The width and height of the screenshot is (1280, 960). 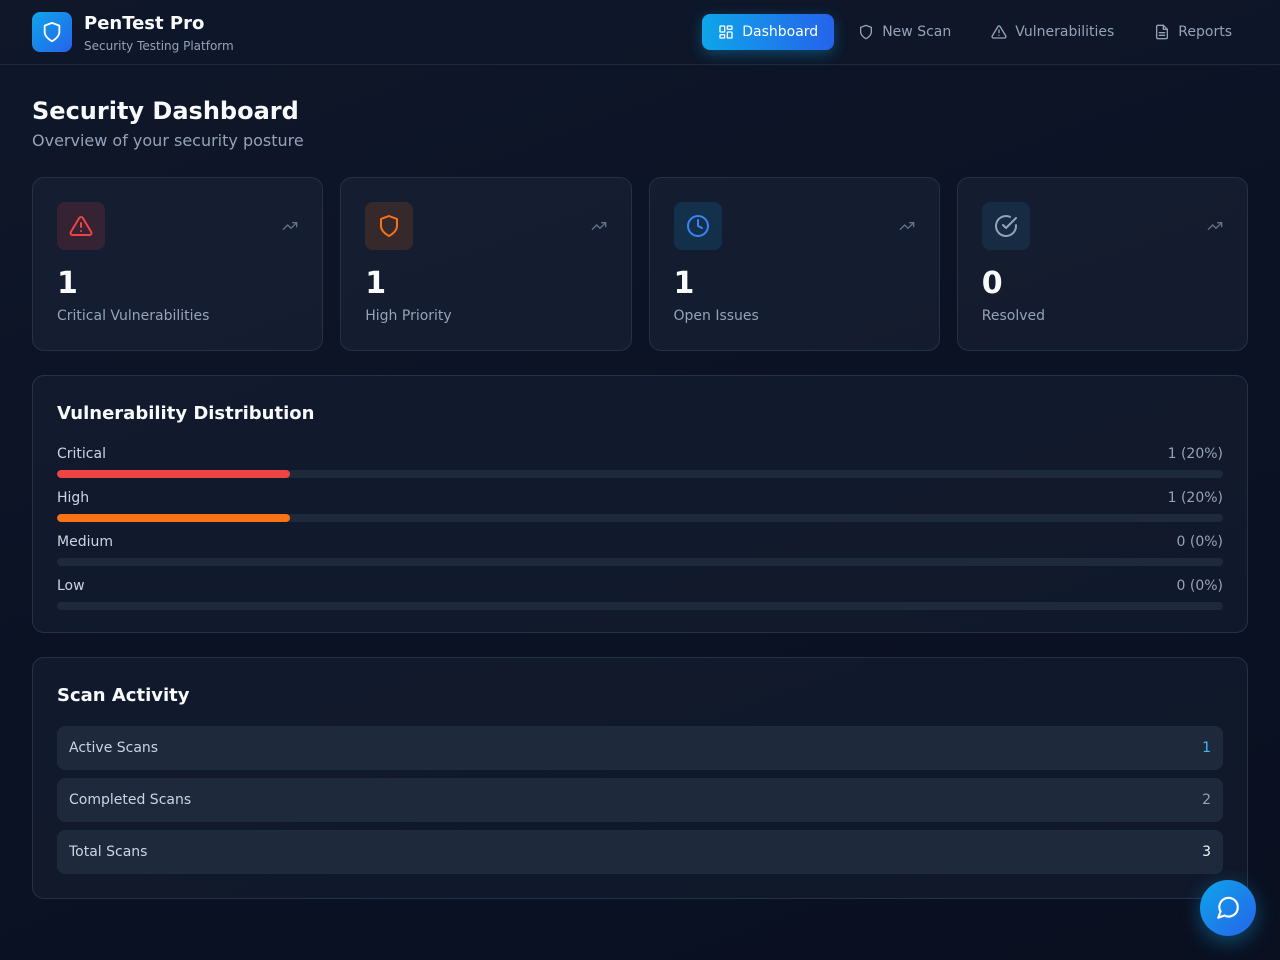 What do you see at coordinates (640, 462) in the screenshot?
I see `distribution-row-critical: Critical 1 (20%)` at bounding box center [640, 462].